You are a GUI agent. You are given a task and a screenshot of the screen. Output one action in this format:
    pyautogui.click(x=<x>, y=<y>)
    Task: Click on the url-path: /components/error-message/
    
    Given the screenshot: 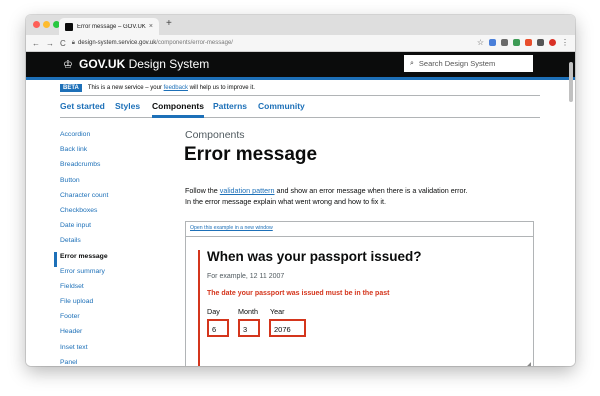 What is the action you would take?
    pyautogui.click(x=194, y=43)
    